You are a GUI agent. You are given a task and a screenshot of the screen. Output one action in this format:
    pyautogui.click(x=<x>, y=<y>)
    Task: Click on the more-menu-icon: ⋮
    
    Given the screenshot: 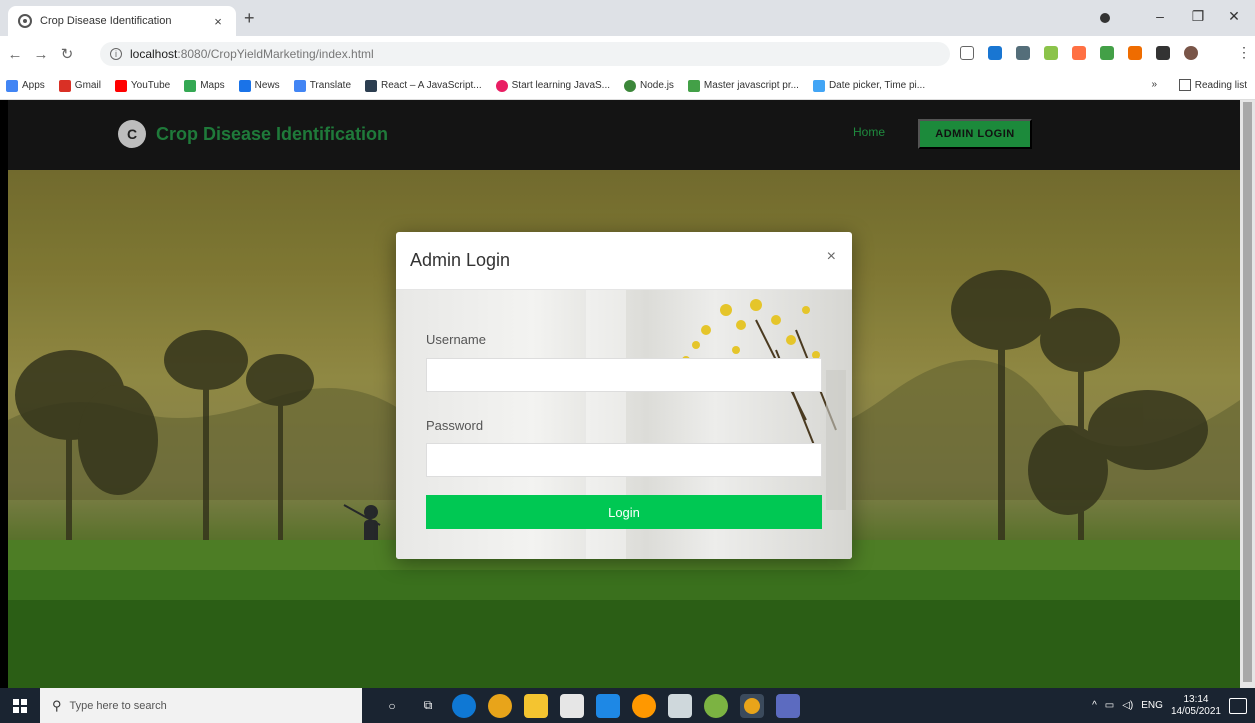 What is the action you would take?
    pyautogui.click(x=1244, y=52)
    